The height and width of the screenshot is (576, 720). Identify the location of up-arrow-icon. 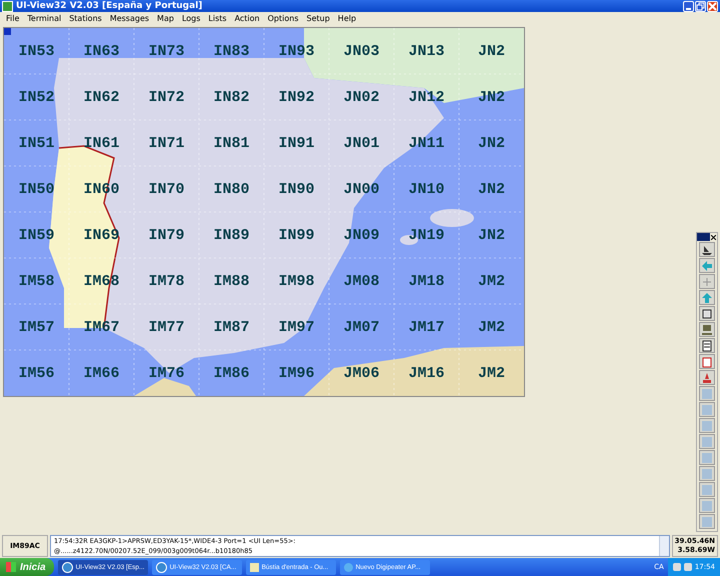
(707, 298).